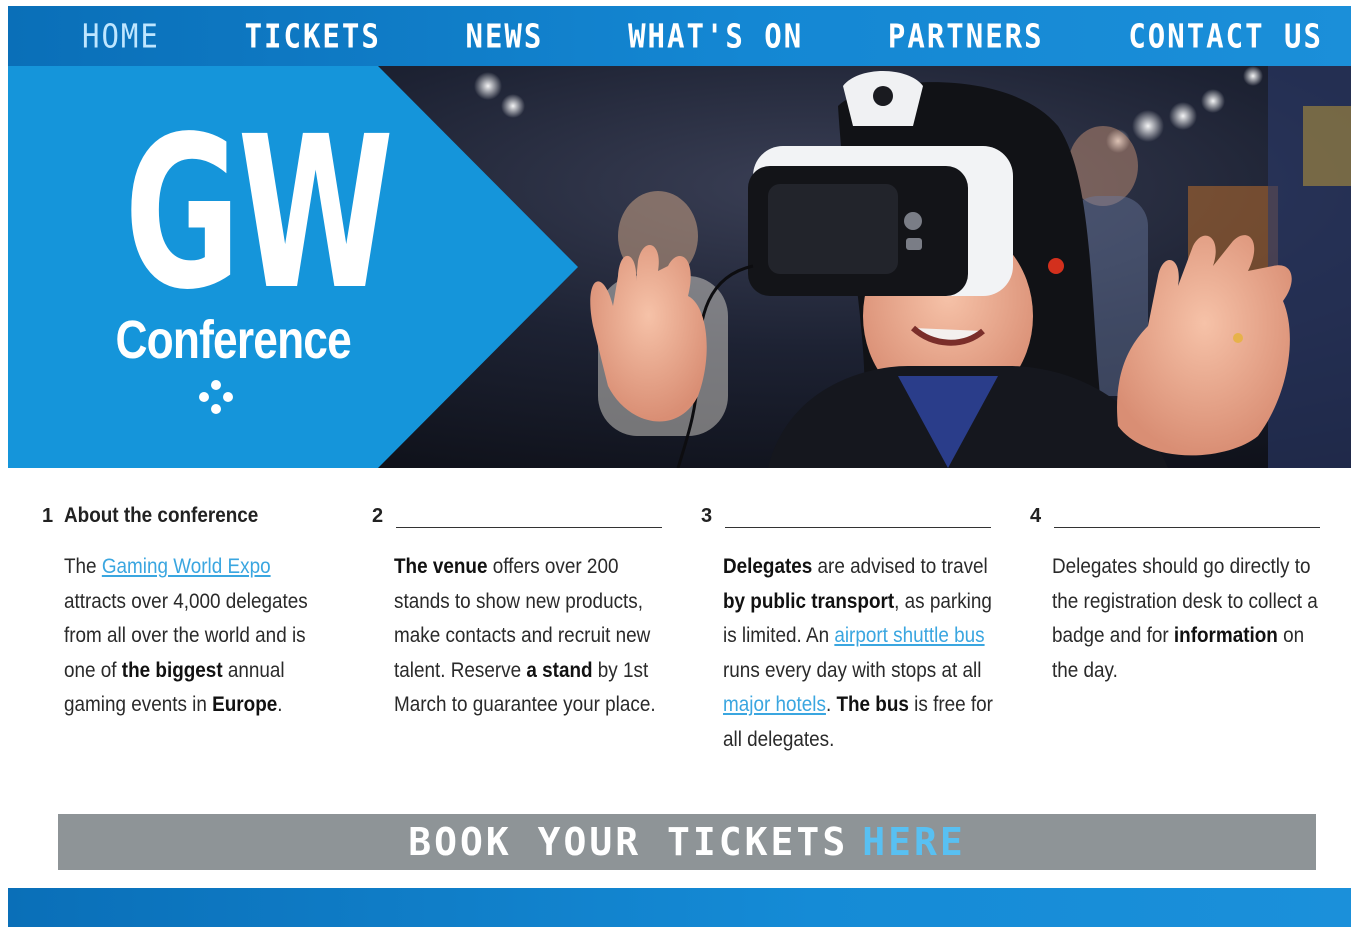 The width and height of the screenshot is (1357, 927). Describe the element at coordinates (441, 566) in the screenshot. I see `bold-text: The venue` at that location.